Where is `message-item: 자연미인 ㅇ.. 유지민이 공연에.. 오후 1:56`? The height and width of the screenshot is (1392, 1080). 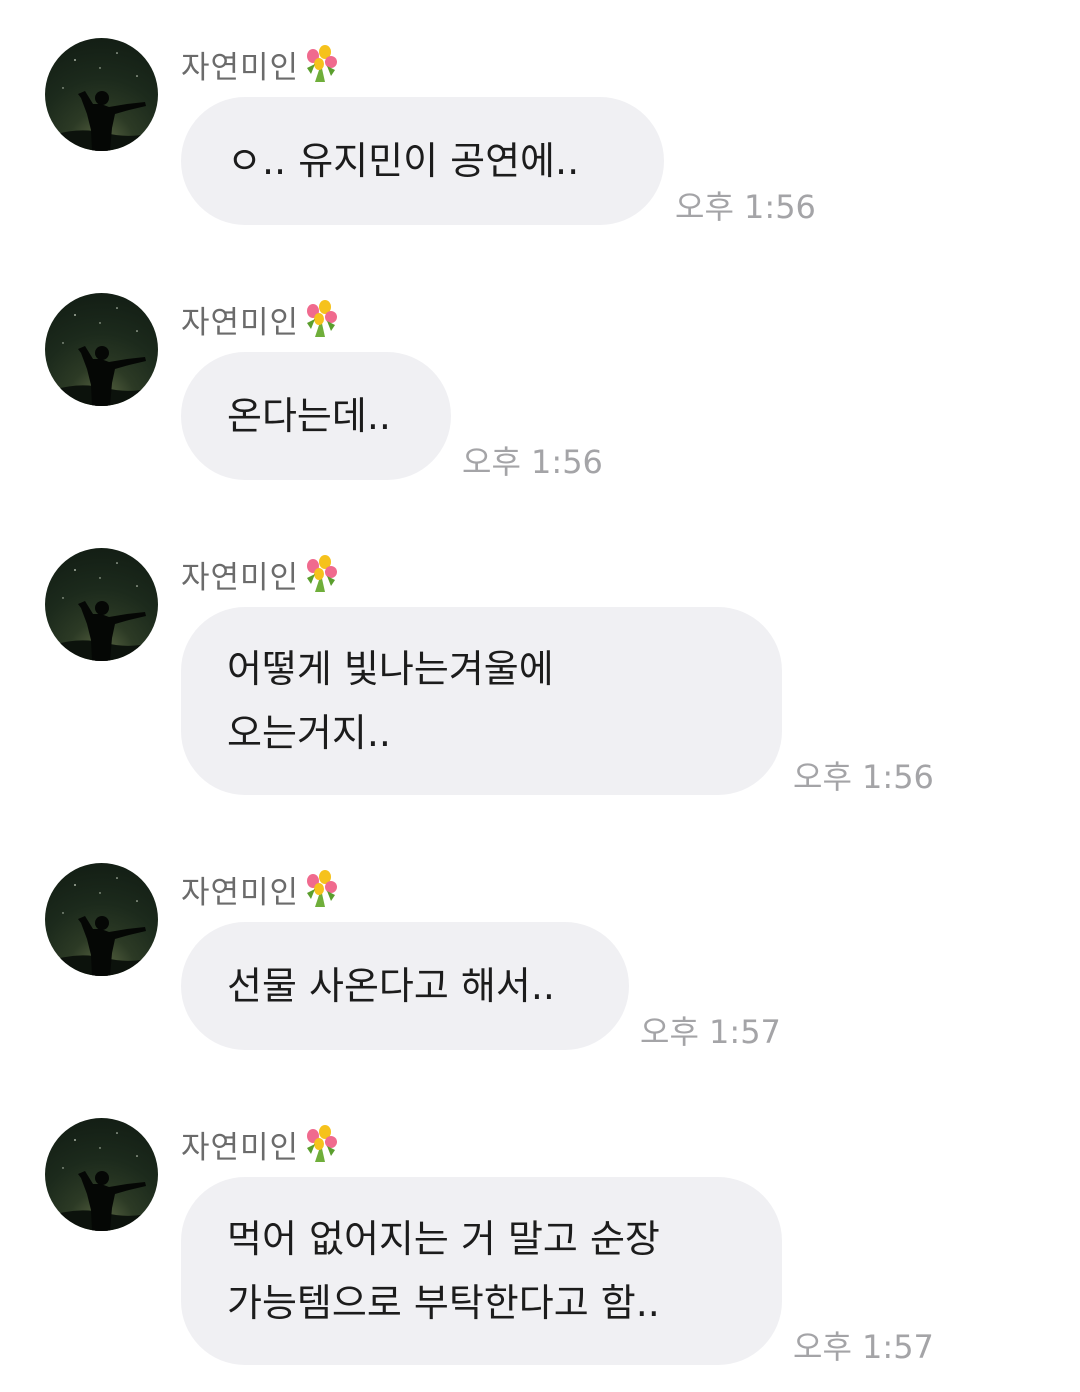 message-item: 자연미인 ㅇ.. 유지민이 공연에.. 오후 1:56 is located at coordinates (540, 133).